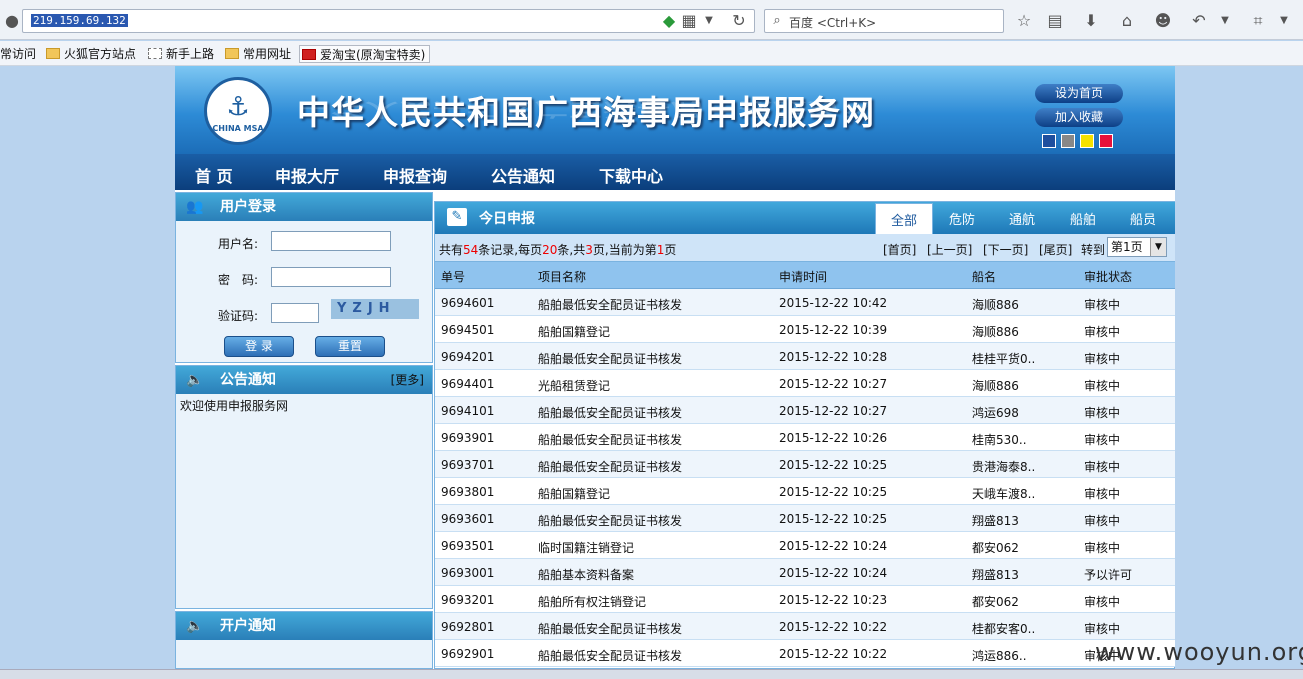 This screenshot has height=679, width=1303. Describe the element at coordinates (1199, 21) in the screenshot. I see `undo-icon: ↶` at that location.